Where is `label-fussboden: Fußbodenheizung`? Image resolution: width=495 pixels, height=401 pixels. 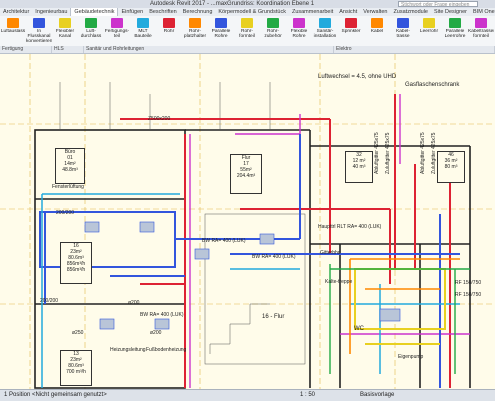 label-fussboden: Fußbodenheizung is located at coordinates (166, 350).